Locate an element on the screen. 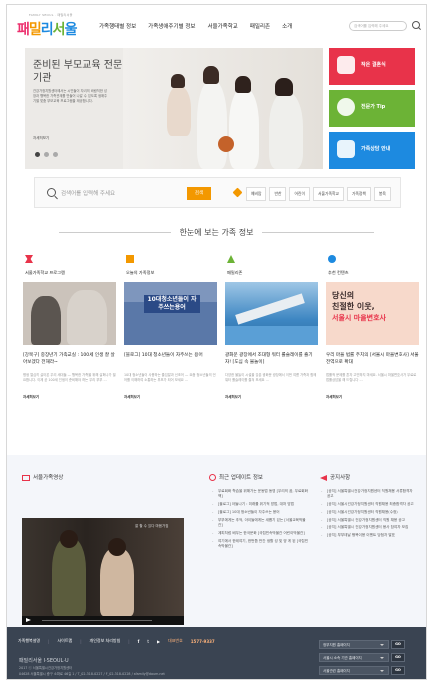 The height and width of the screenshot is (684, 433). updates-title-text: 최근 업데이트 정보 is located at coordinates (241, 478).